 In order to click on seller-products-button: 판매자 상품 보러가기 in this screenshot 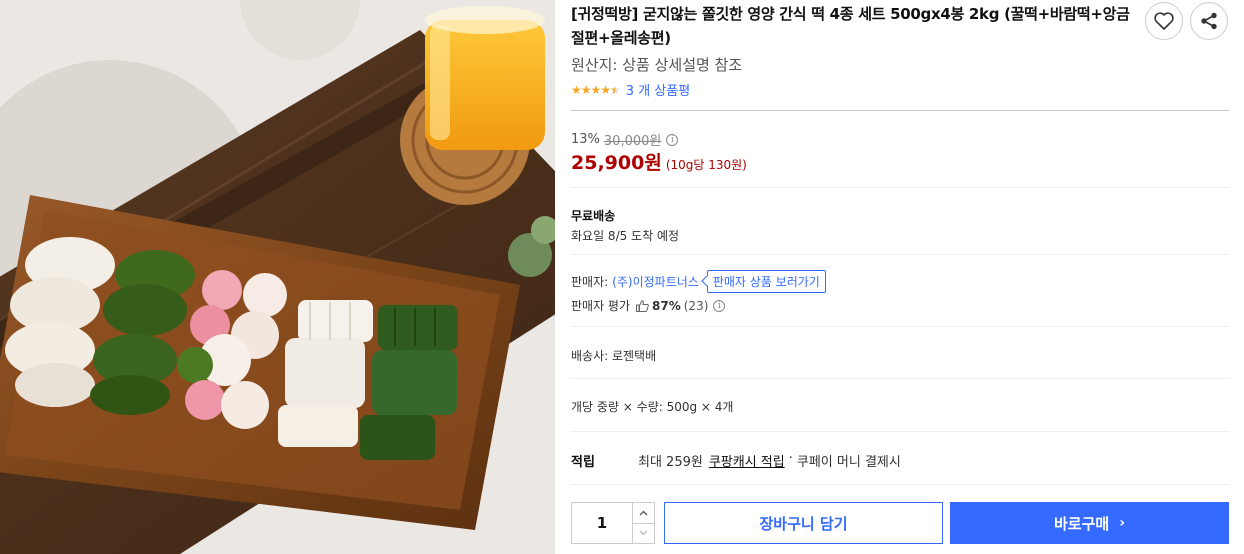, I will do `click(766, 281)`.